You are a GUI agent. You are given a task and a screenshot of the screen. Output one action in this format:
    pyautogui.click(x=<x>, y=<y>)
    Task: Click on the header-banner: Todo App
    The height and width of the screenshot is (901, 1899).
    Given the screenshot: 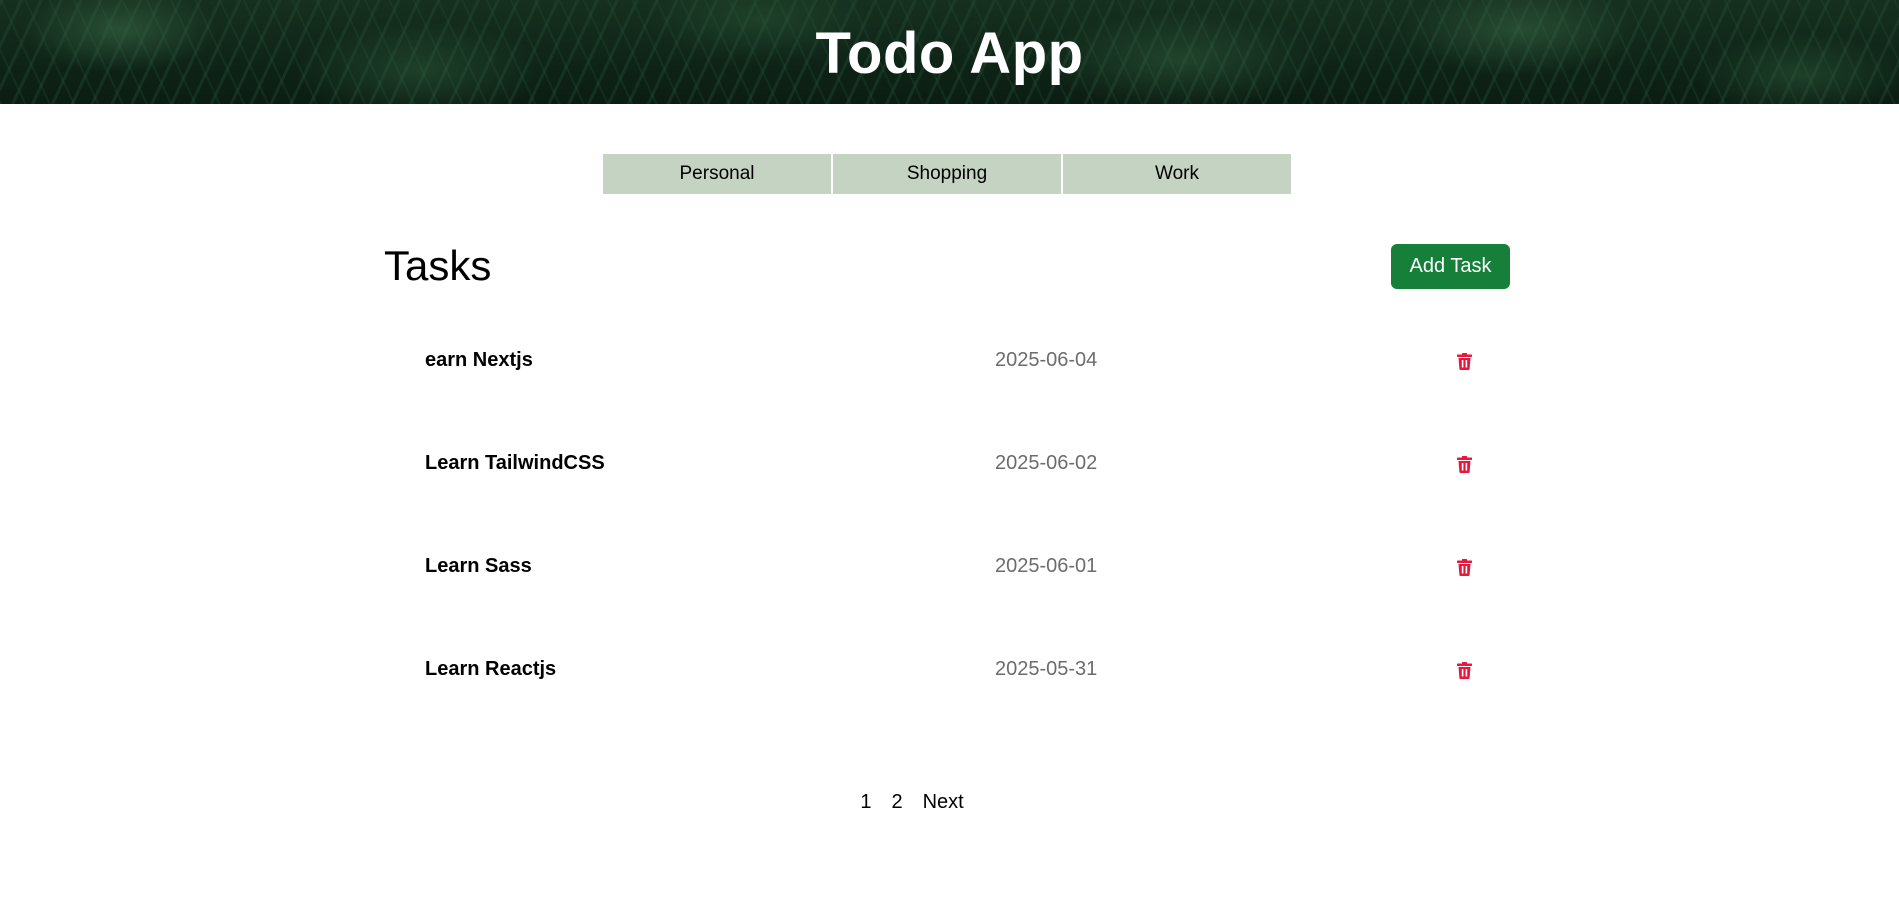 What is the action you would take?
    pyautogui.click(x=949, y=52)
    